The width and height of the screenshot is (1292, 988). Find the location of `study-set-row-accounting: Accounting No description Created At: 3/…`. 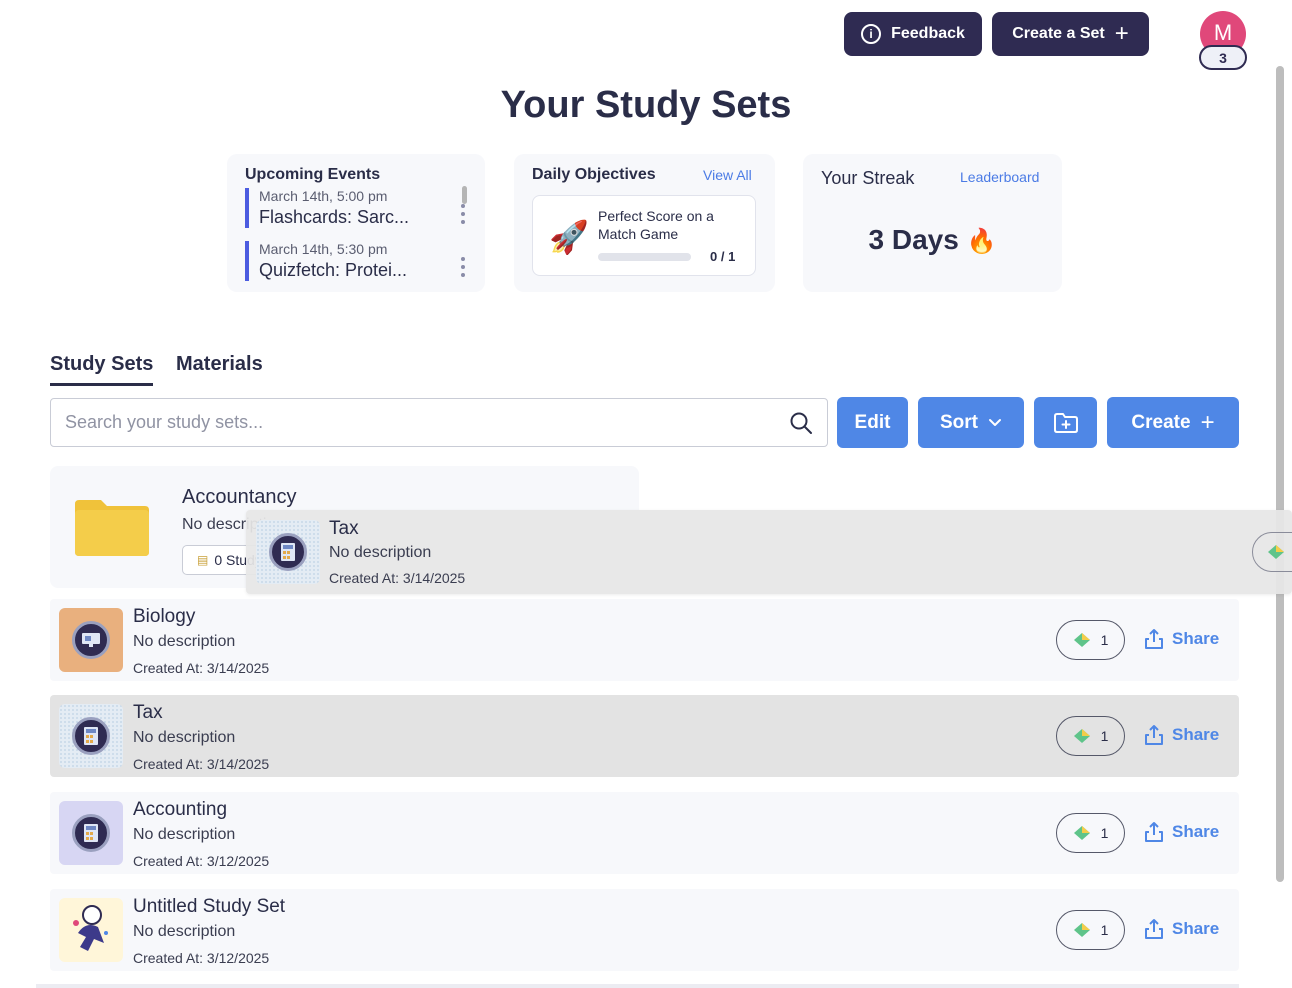

study-set-row-accounting: Accounting No description Created At: 3/… is located at coordinates (644, 833).